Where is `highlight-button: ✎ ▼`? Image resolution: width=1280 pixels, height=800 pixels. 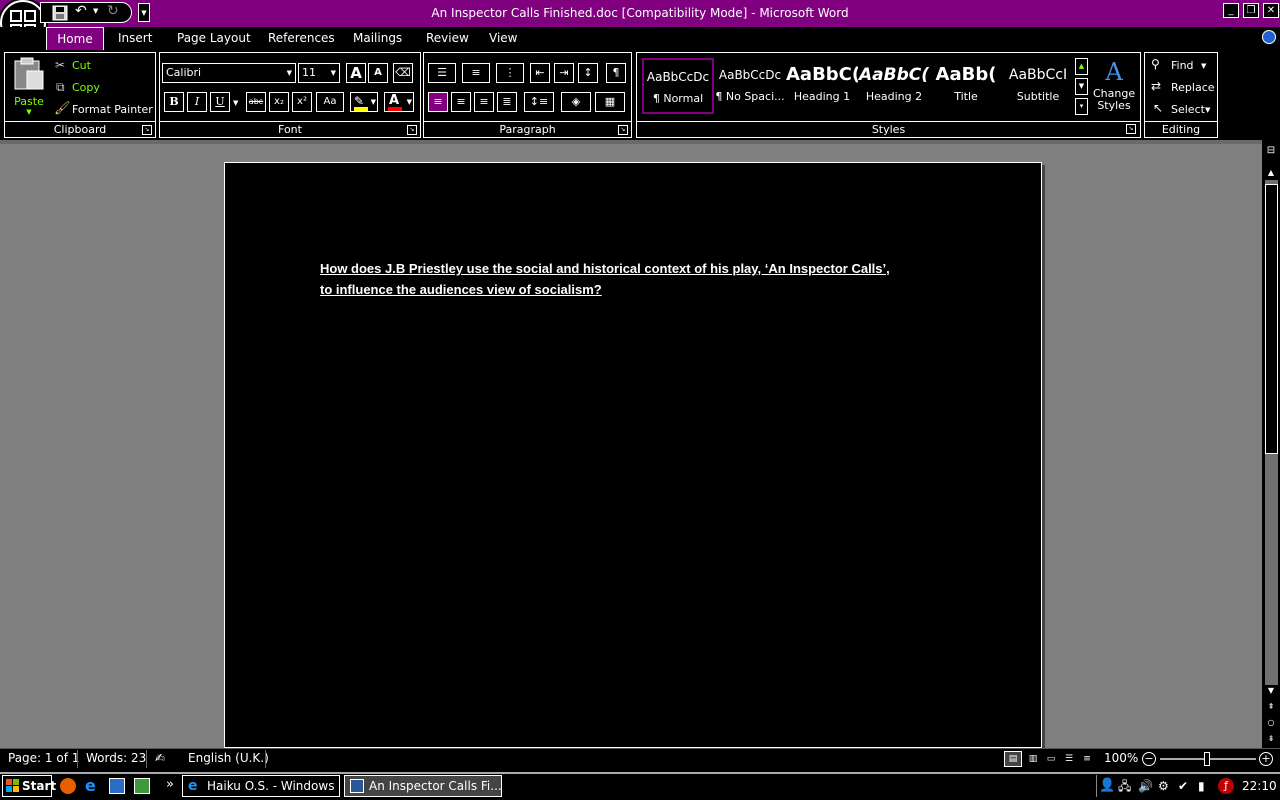
highlight-button: ✎ ▼ is located at coordinates (364, 102).